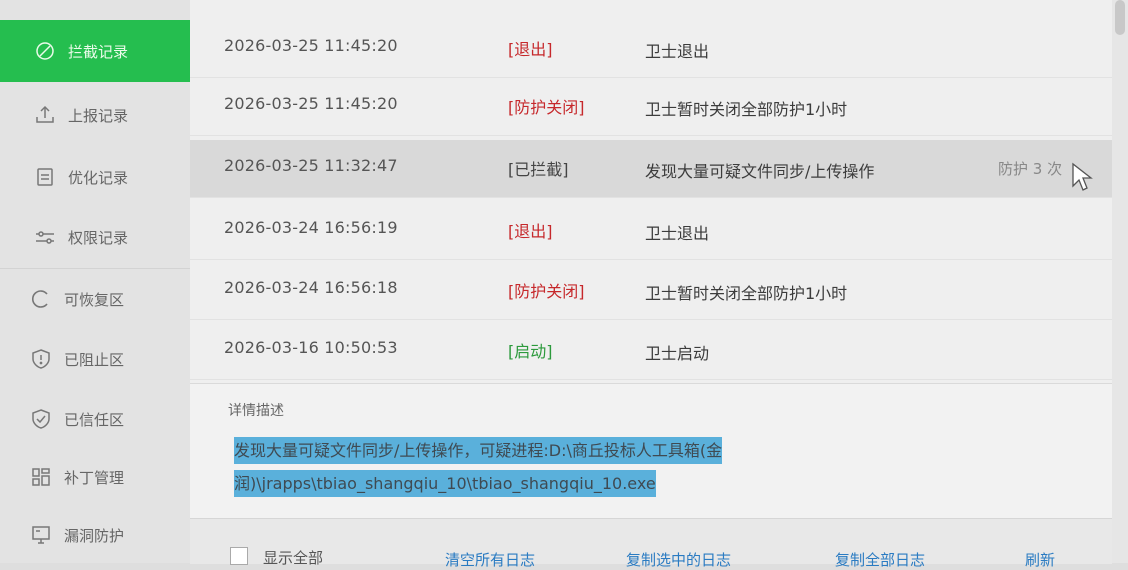 This screenshot has width=1128, height=570. What do you see at coordinates (45, 237) in the screenshot?
I see `sliders-icon` at bounding box center [45, 237].